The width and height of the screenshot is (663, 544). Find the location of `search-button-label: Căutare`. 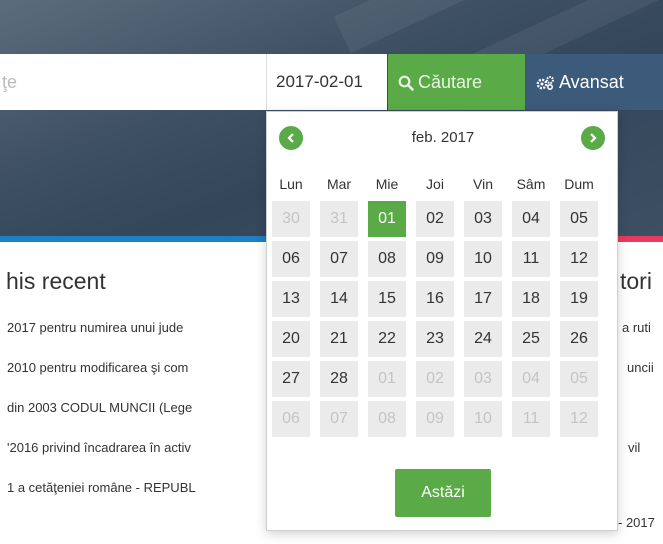

search-button-label: Căutare is located at coordinates (450, 82).